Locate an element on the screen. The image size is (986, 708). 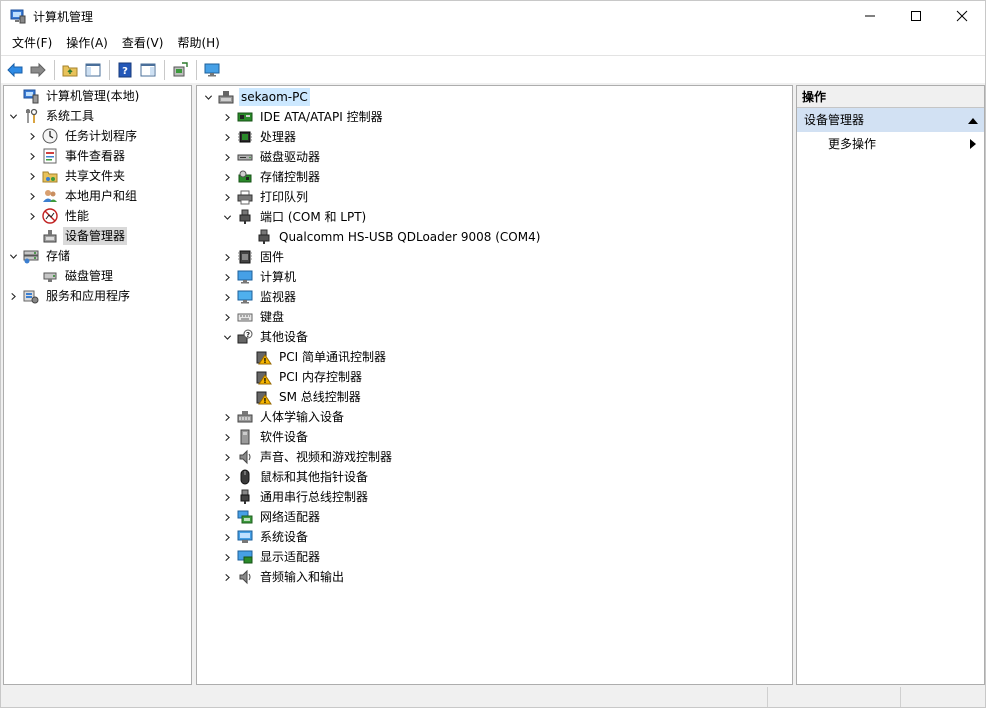
tree-node: sekaom-PC is located at coordinates (494, 97).